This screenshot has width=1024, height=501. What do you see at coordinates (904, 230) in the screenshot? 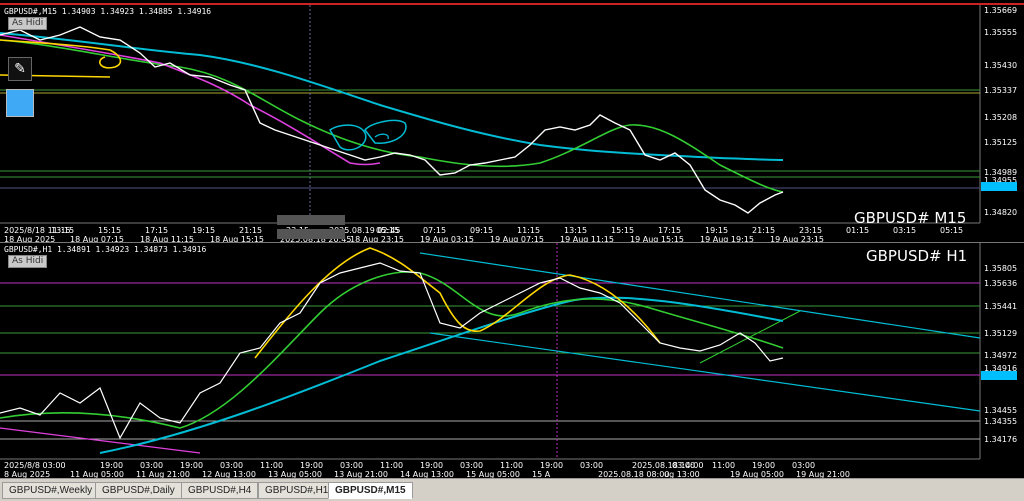
I see `m15-time-label: 03:15` at bounding box center [904, 230].